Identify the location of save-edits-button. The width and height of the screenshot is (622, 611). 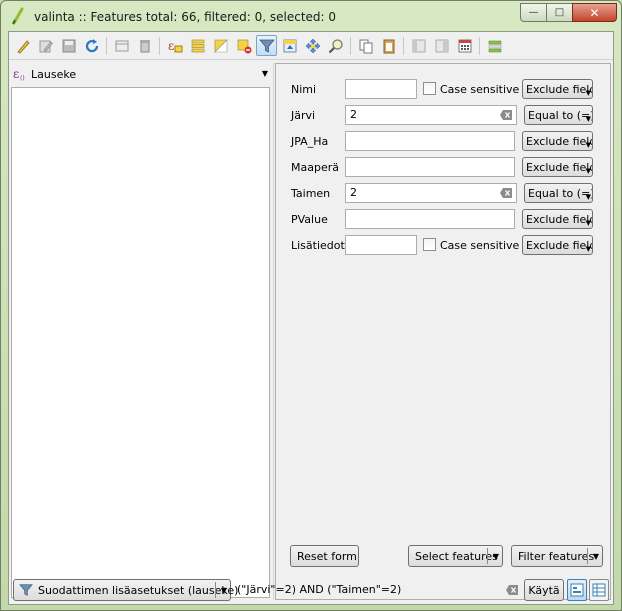
(68, 45).